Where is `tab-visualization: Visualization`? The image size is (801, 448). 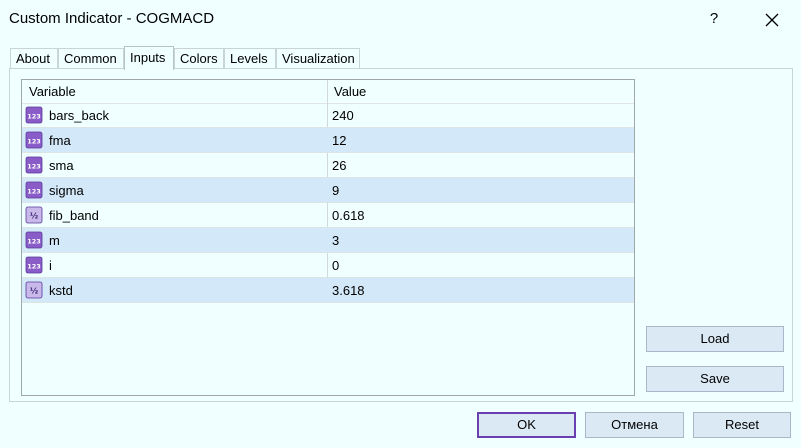
tab-visualization: Visualization is located at coordinates (318, 58).